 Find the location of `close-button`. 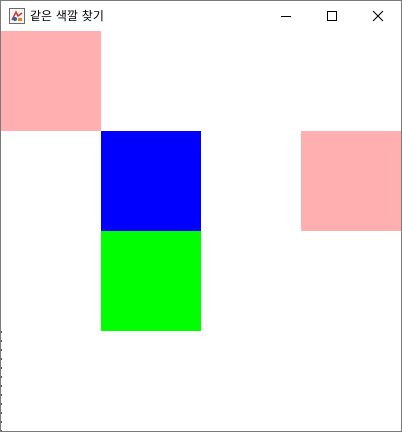

close-button is located at coordinates (378, 16).